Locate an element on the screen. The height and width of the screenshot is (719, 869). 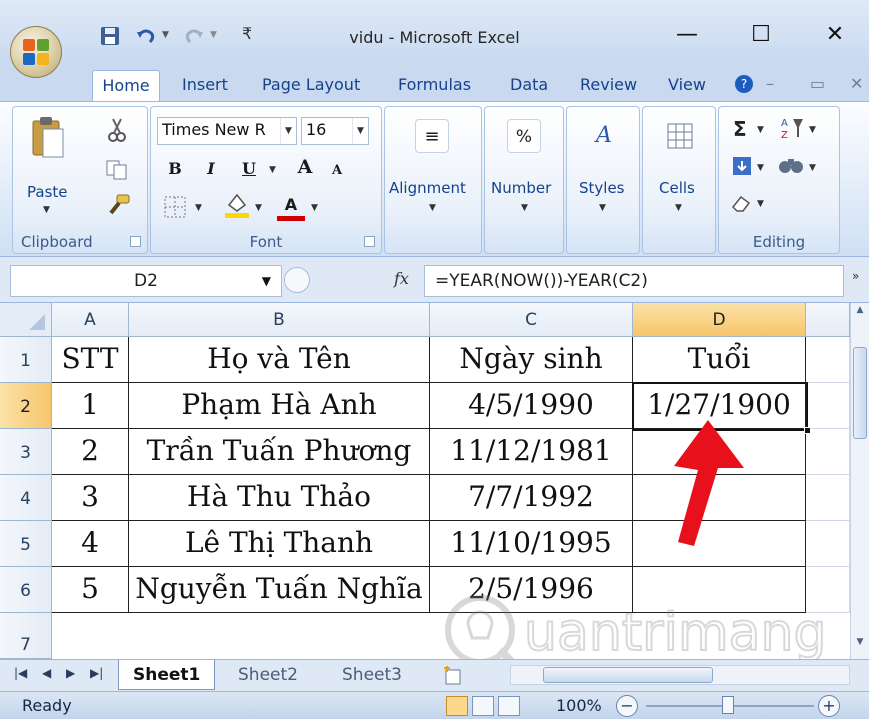
underline-dropdown-icon: ▼ is located at coordinates (272, 170).